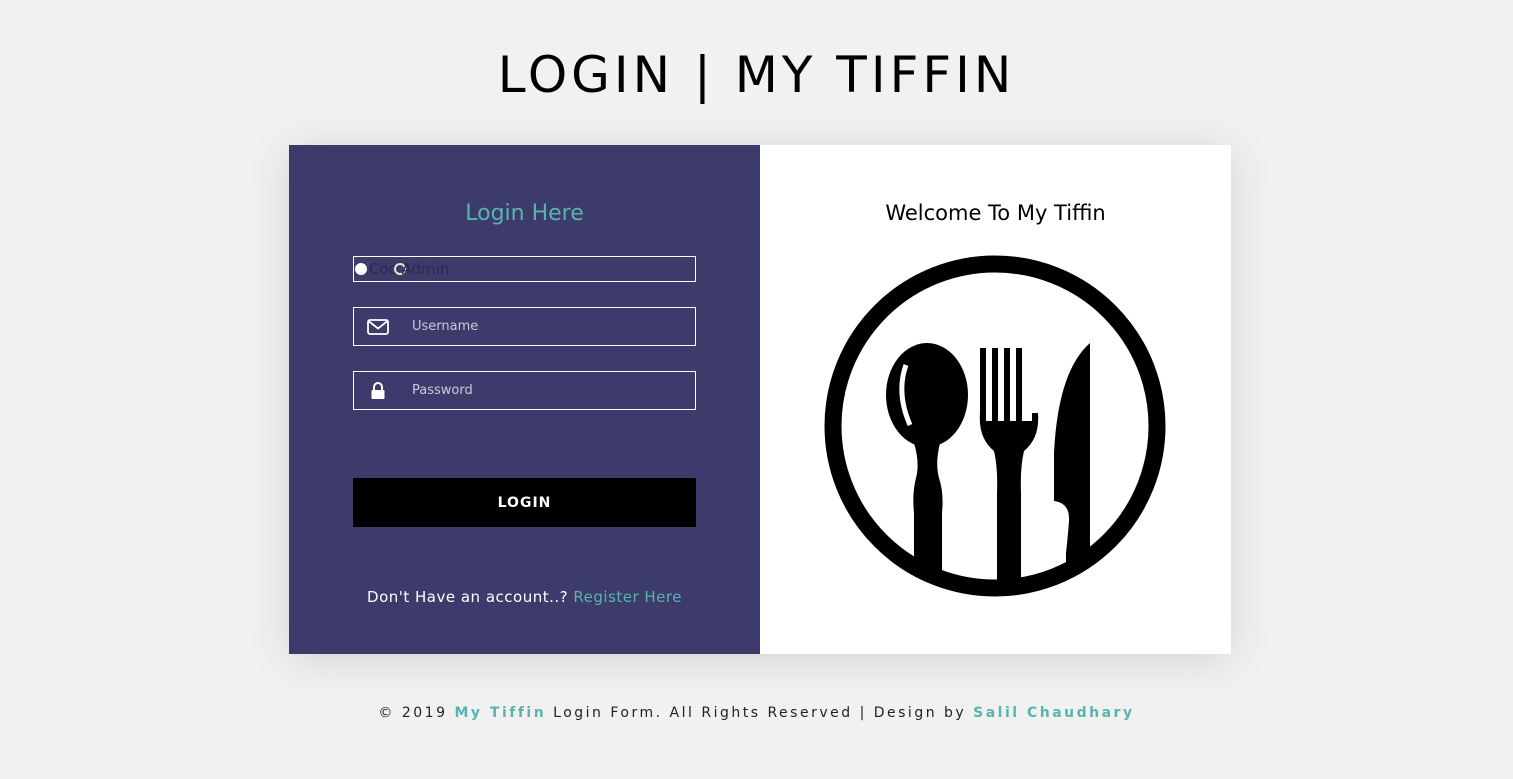 Image resolution: width=1513 pixels, height=779 pixels. Describe the element at coordinates (378, 390) in the screenshot. I see `lock-icon` at that location.